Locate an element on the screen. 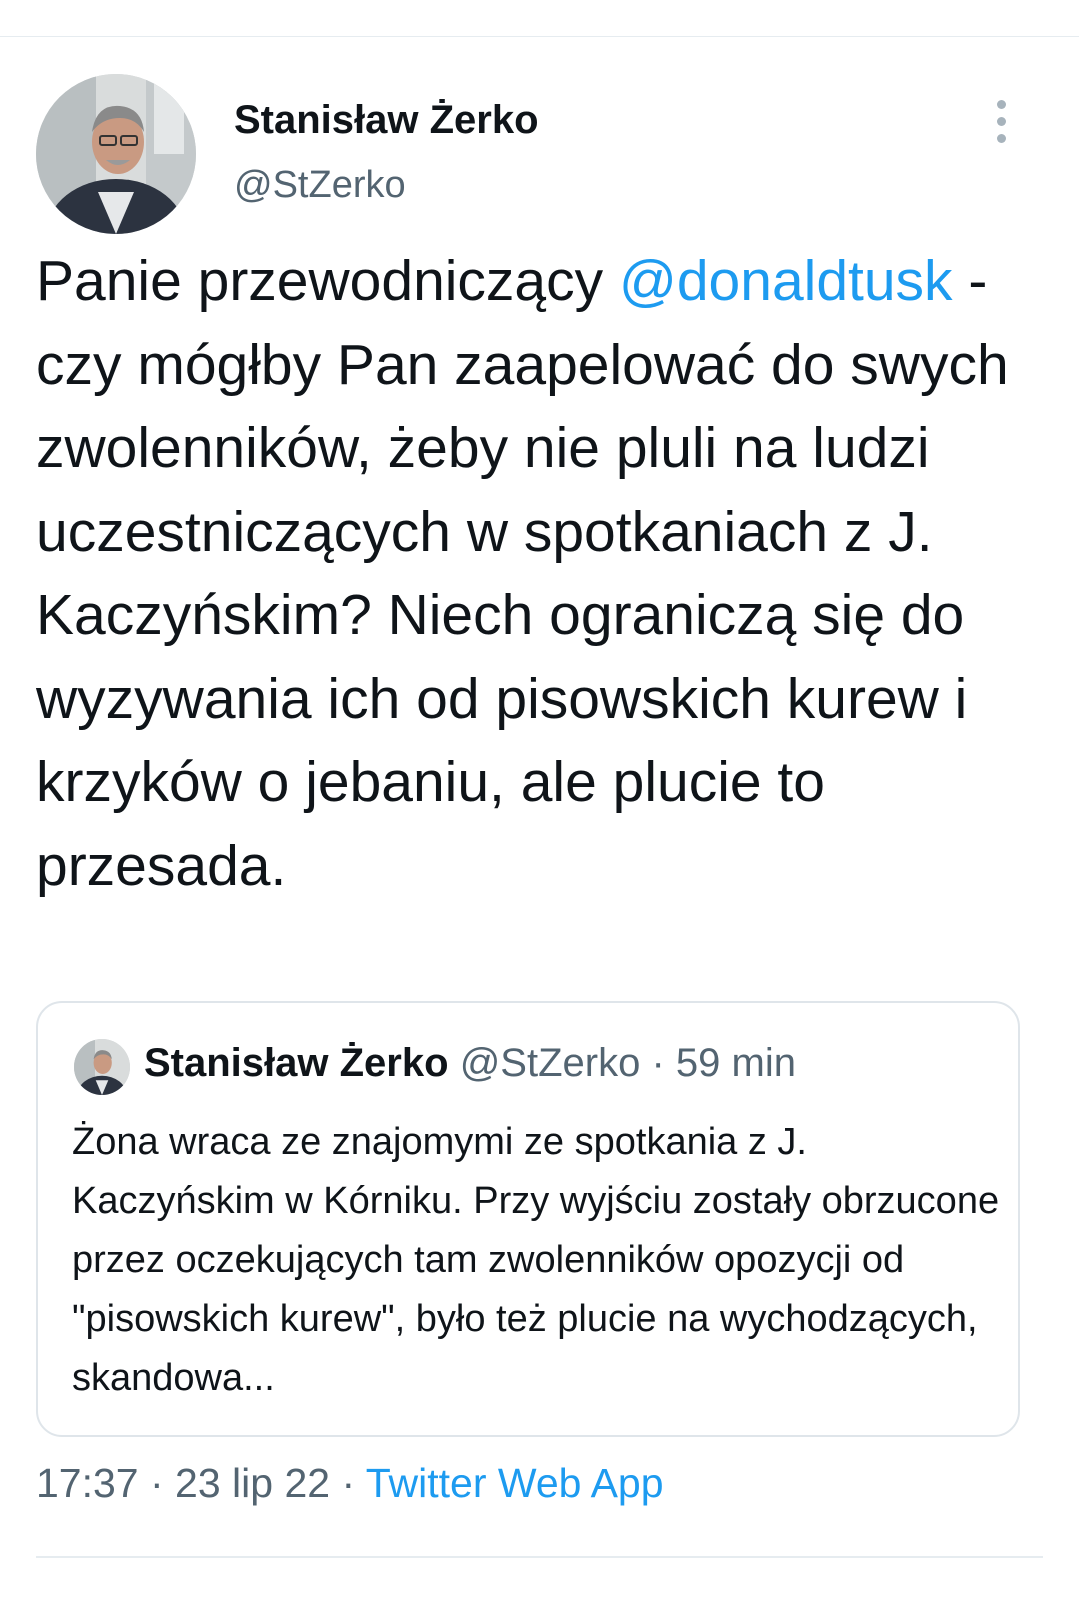  quoted-author-name: Stanisław Żerko is located at coordinates (296, 1063).